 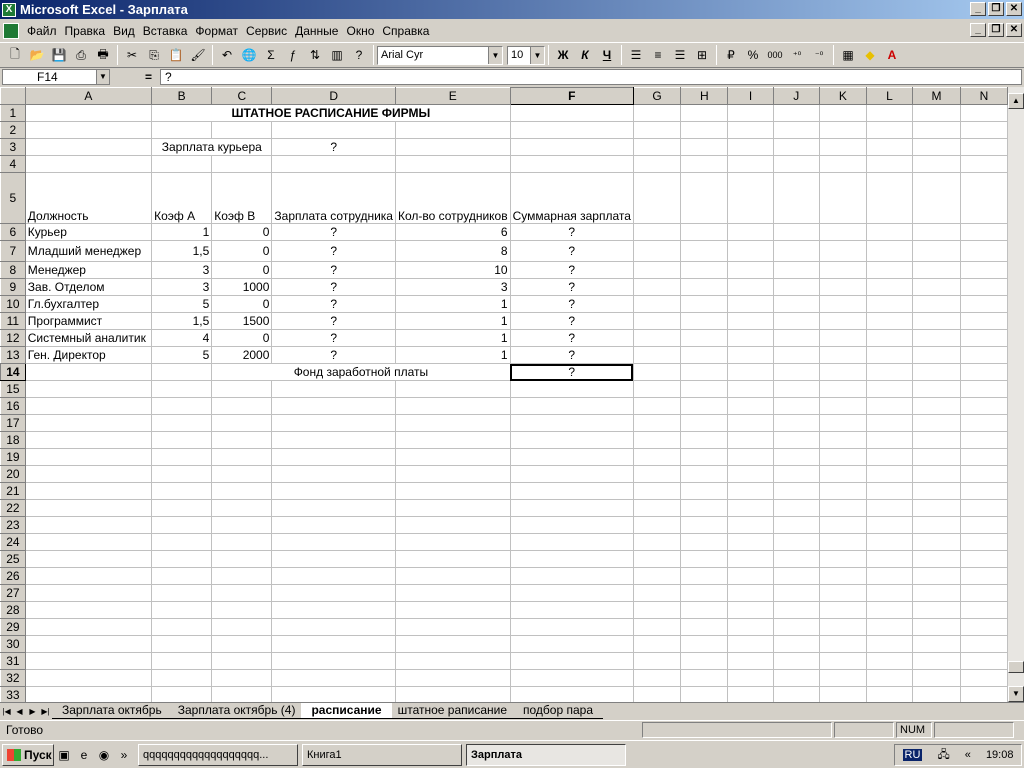 I want to click on cell-a18, so click(x=88, y=440).